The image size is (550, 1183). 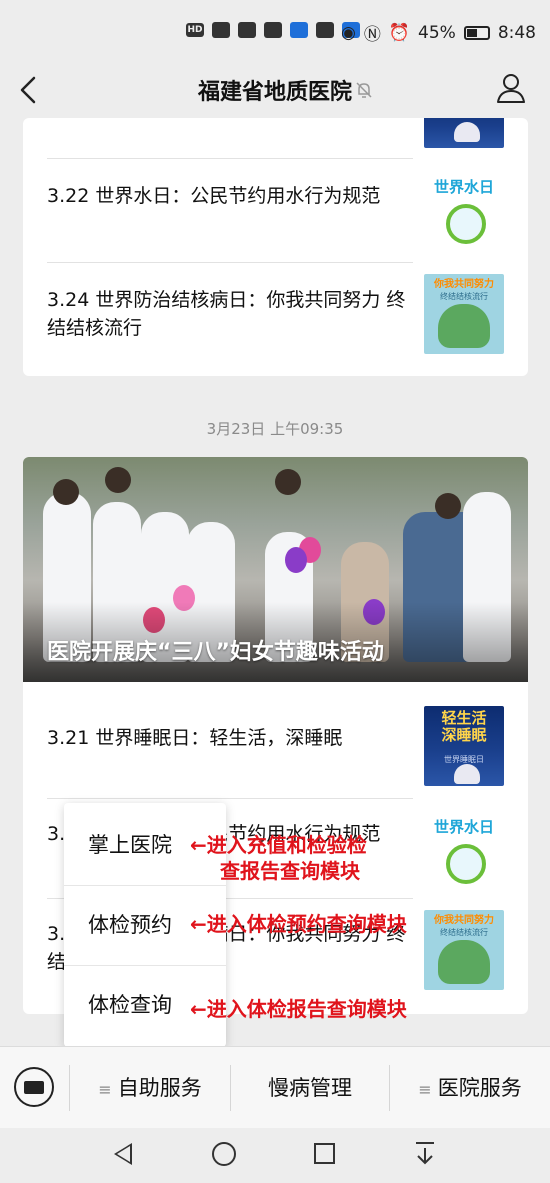 I want to click on article-title: 3.21 世界睡眠日：轻生活，深睡眠, so click(x=195, y=738).